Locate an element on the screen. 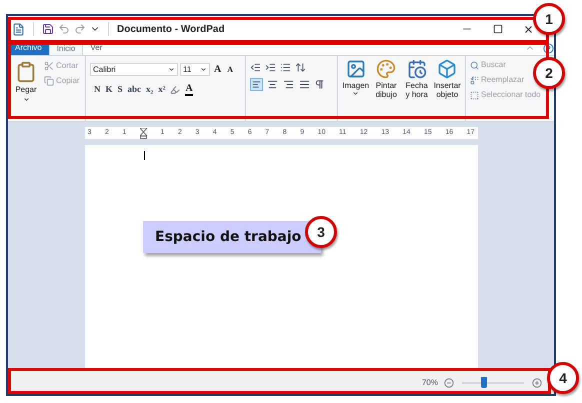 The width and height of the screenshot is (582, 403). format-button: K is located at coordinates (109, 89).